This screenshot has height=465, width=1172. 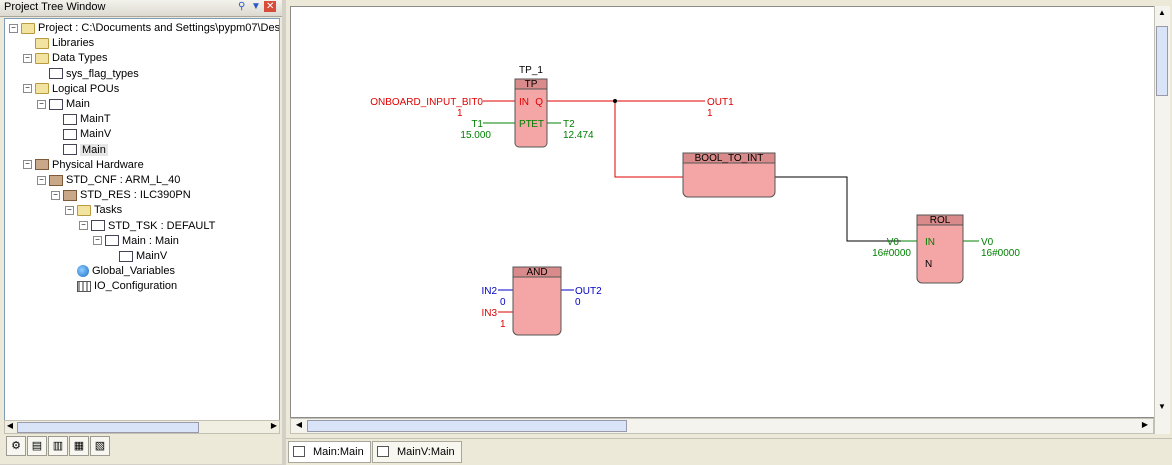 What do you see at coordinates (460, 113) in the screenshot?
I see `tp-in-value: 1` at bounding box center [460, 113].